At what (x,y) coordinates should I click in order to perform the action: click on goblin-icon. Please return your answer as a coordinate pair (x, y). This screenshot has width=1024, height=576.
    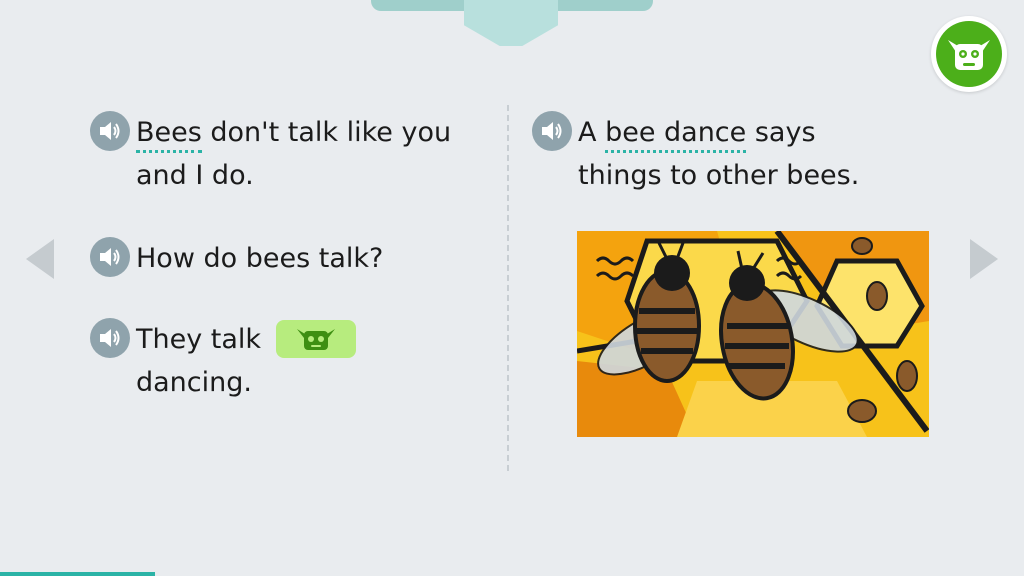
    Looking at the image, I should click on (315, 339).